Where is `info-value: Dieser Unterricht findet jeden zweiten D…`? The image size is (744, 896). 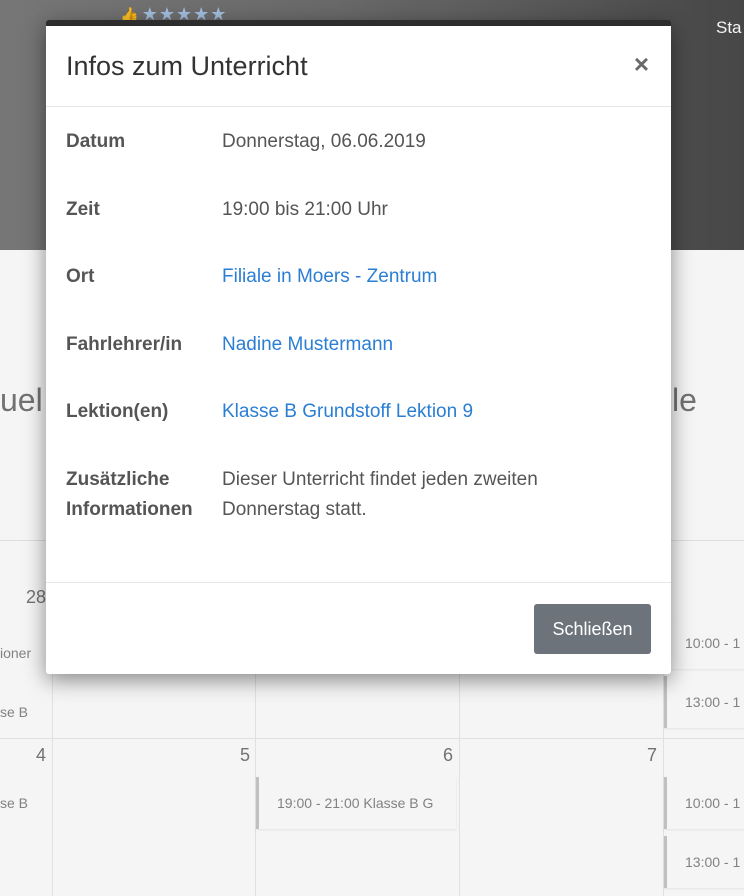 info-value: Dieser Unterricht findet jeden zweiten D… is located at coordinates (380, 494).